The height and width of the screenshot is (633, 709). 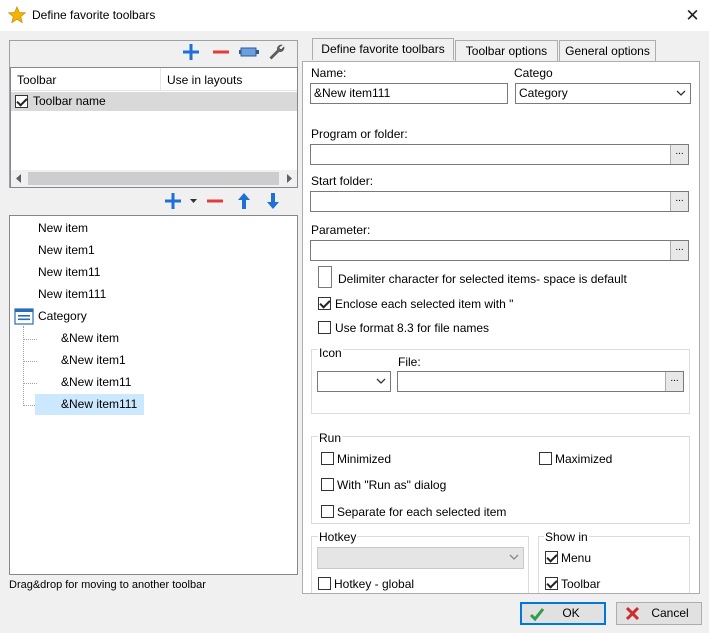 I want to click on tree-item: New item1, so click(x=66, y=250).